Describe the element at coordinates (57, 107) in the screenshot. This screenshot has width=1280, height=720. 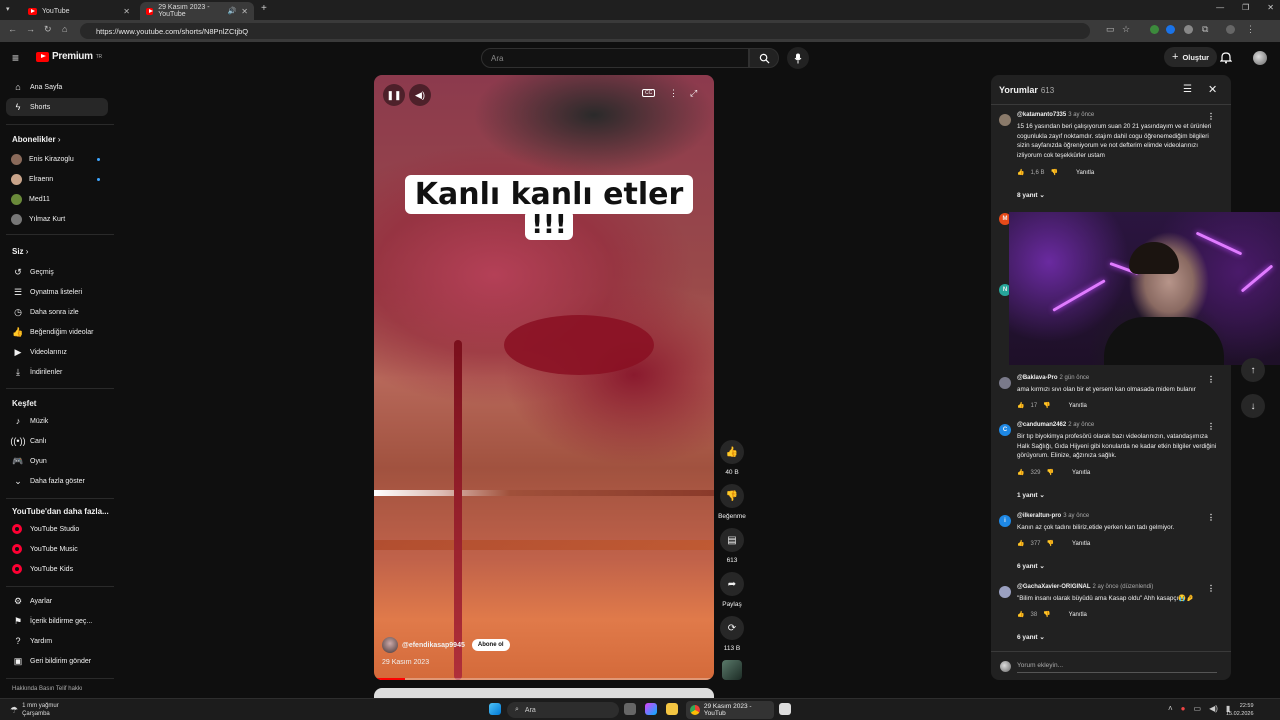
I see `sidebar-item-shorts: ϟ Shorts` at that location.